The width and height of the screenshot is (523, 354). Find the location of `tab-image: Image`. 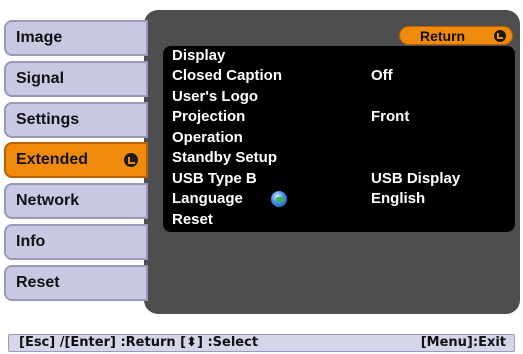

tab-image: Image is located at coordinates (76, 38).